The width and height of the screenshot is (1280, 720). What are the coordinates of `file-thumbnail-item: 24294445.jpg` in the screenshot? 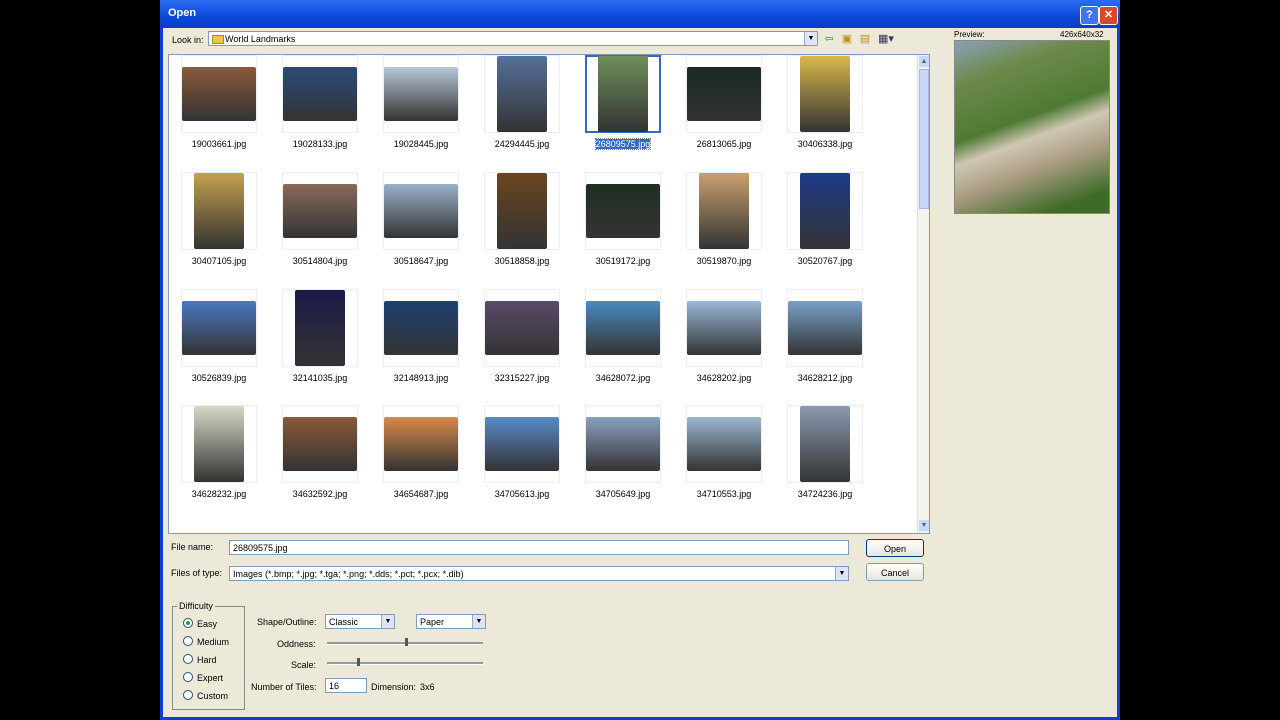 It's located at (522, 105).